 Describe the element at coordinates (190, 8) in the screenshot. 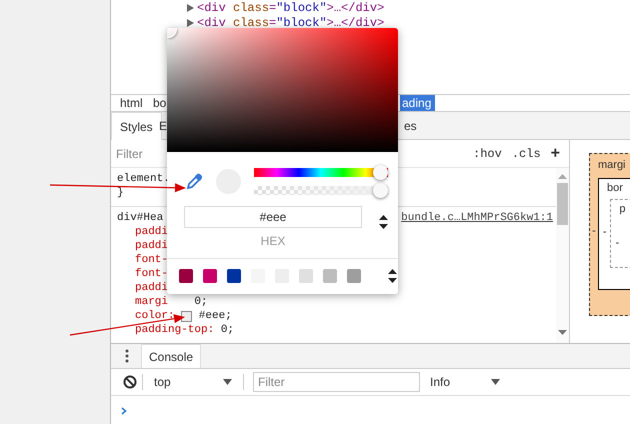

I see `disclosure-triangle-icon` at that location.